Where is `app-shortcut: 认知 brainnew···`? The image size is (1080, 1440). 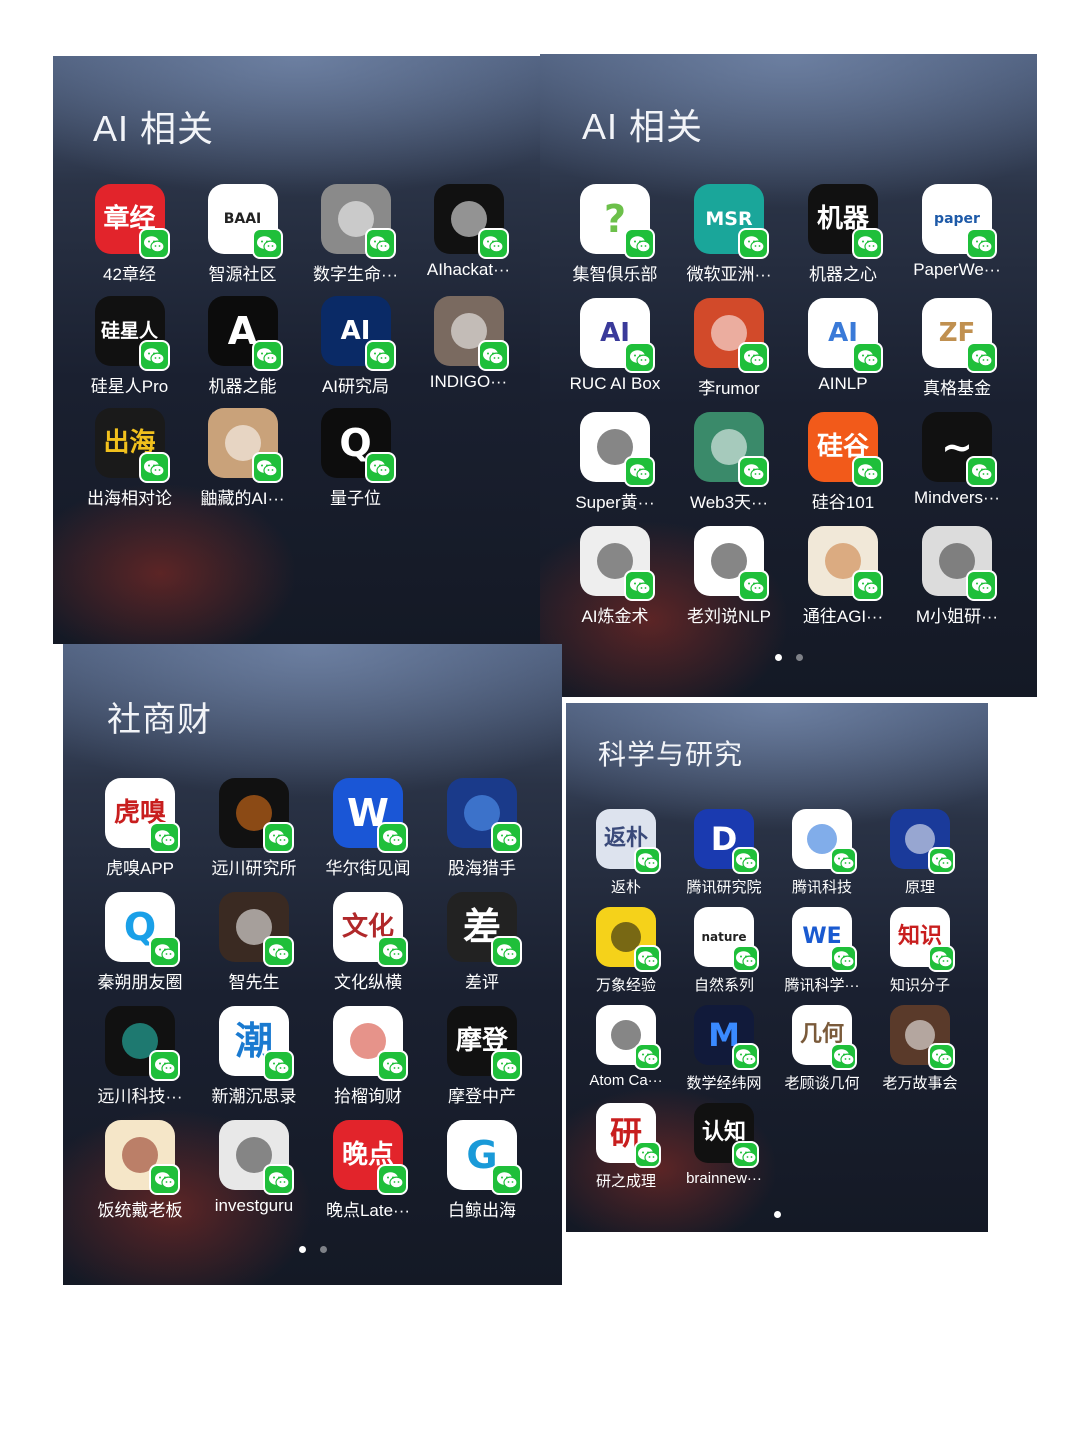
app-shortcut: 认知 brainnew··· is located at coordinates (724, 1152).